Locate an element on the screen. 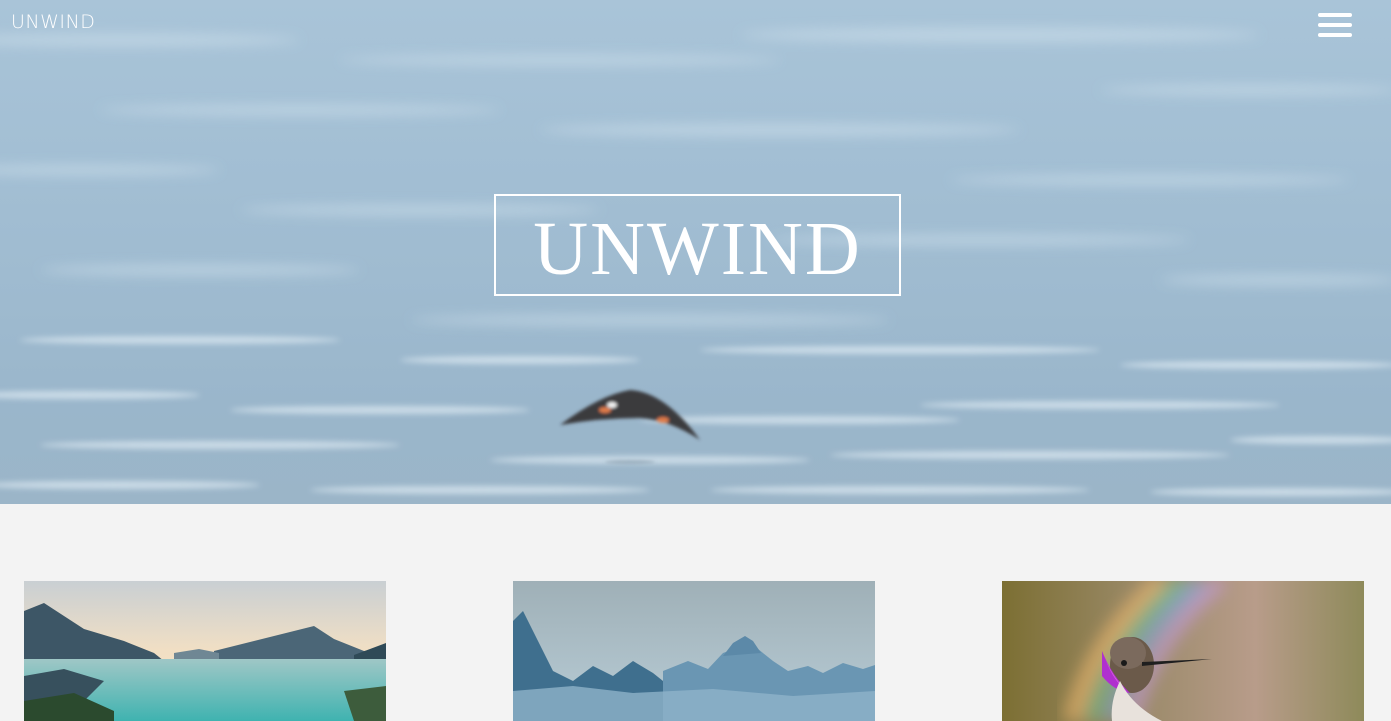 Image resolution: width=1391 pixels, height=721 pixels. gallery-item-mountain-lake is located at coordinates (205, 651).